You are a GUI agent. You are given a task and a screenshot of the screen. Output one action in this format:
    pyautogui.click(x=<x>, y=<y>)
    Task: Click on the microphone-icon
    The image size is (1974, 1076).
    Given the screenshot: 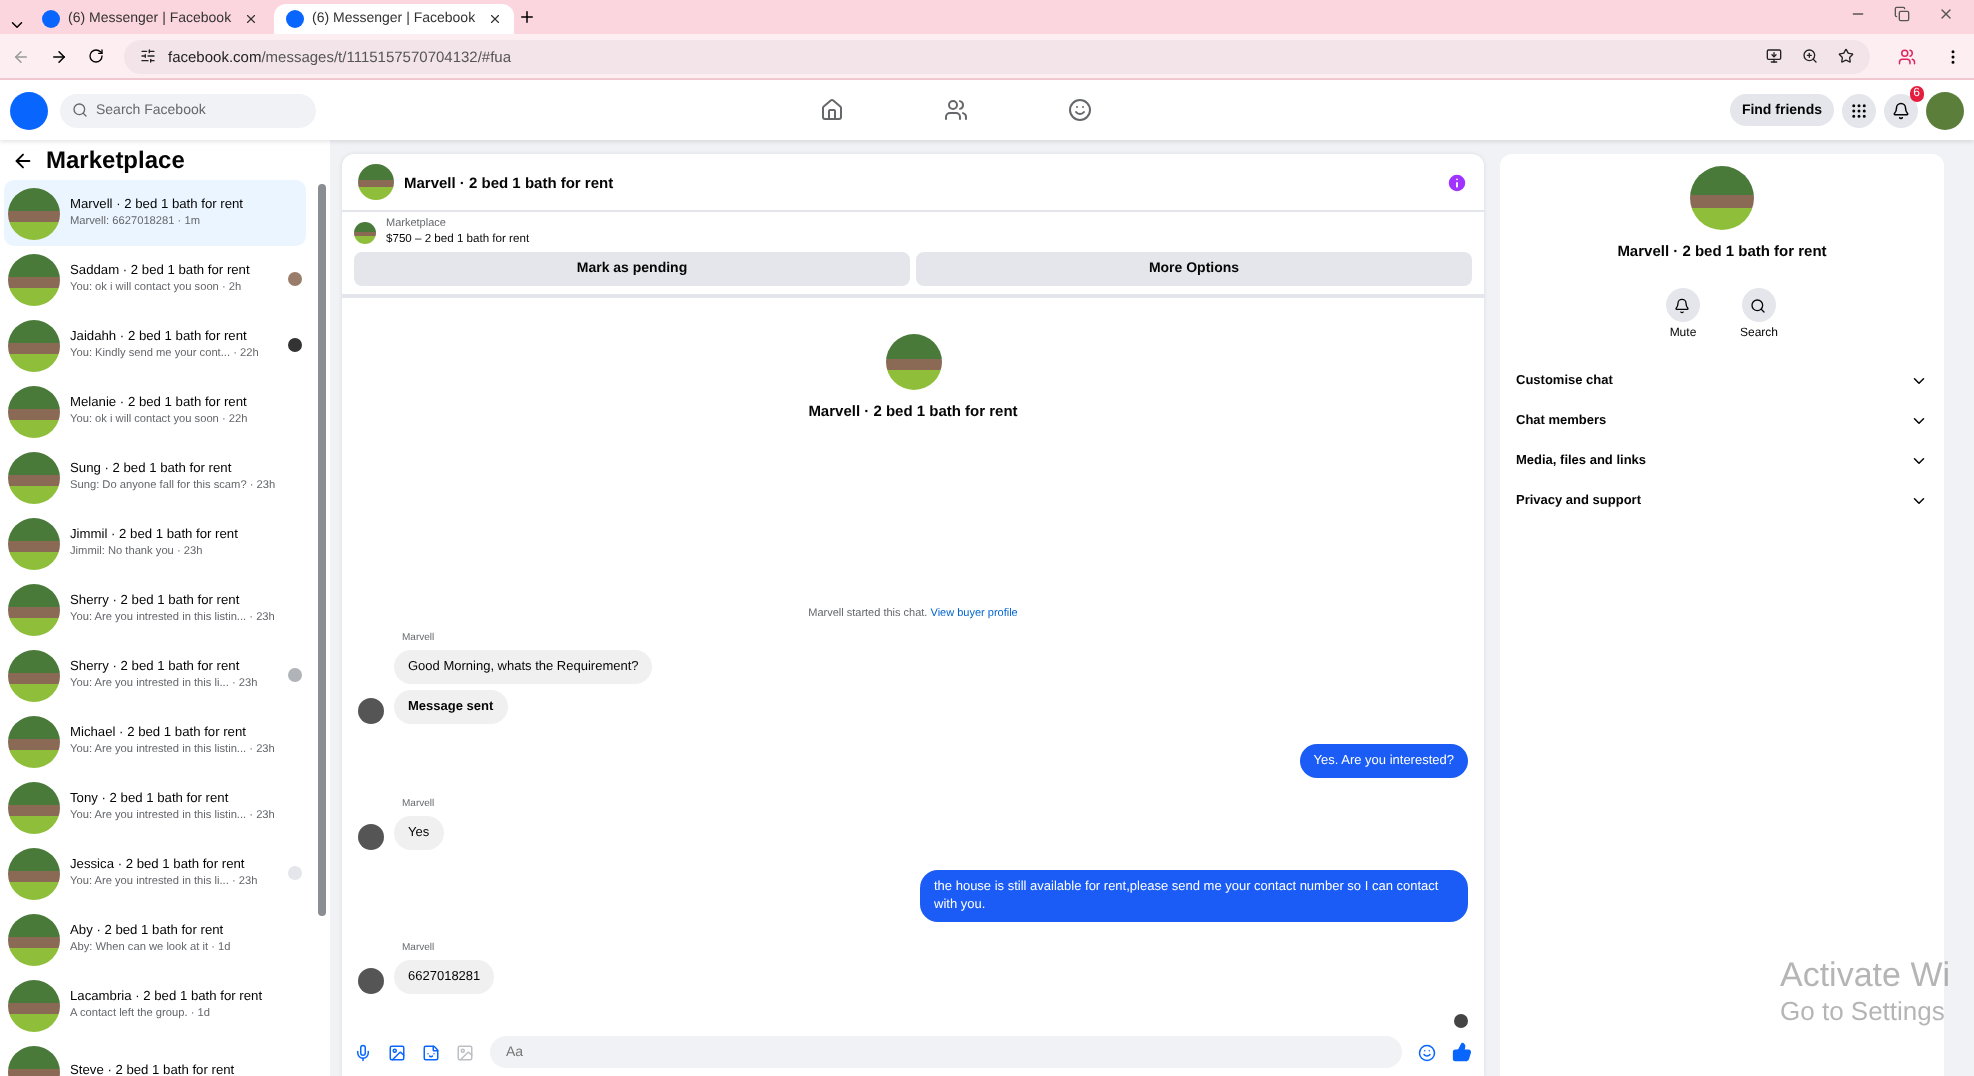 What is the action you would take?
    pyautogui.click(x=363, y=1052)
    